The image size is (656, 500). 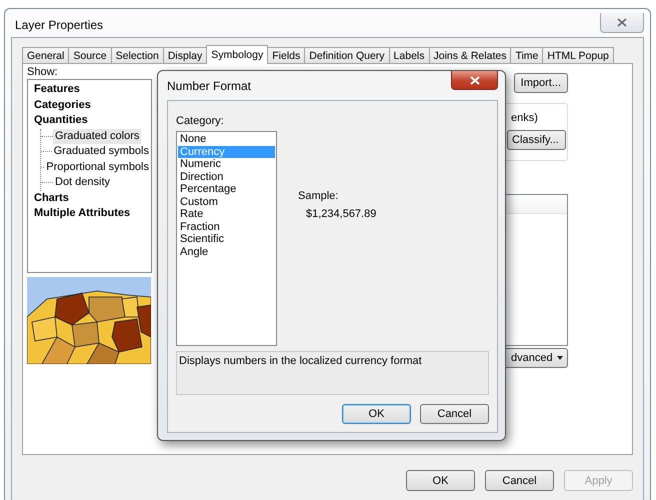 What do you see at coordinates (209, 87) in the screenshot?
I see `dialog-title: Number Format` at bounding box center [209, 87].